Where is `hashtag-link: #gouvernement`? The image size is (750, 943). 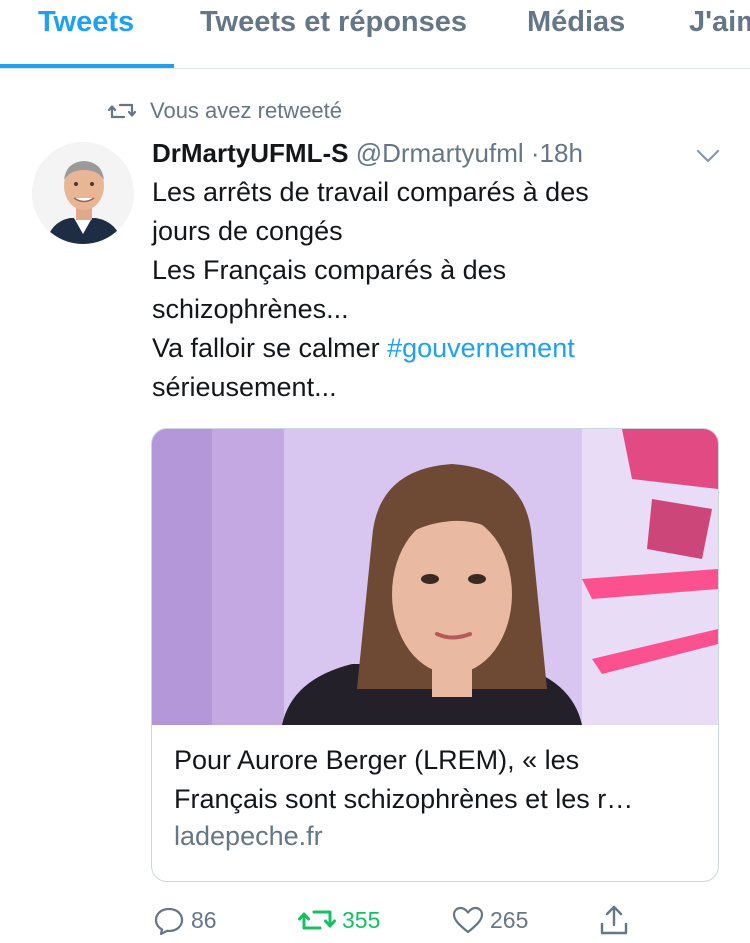
hashtag-link: #gouvernement is located at coordinates (481, 348).